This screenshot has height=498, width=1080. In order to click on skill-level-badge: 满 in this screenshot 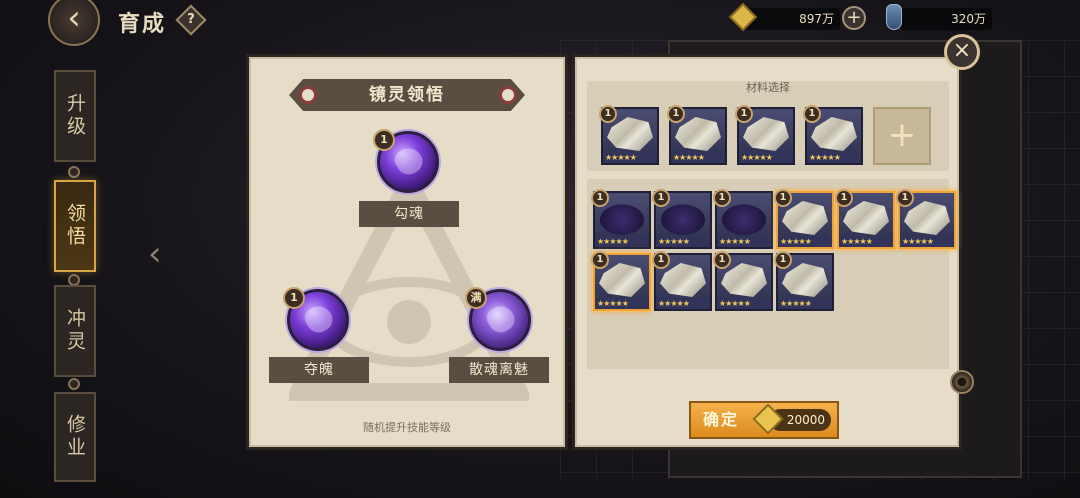, I will do `click(476, 298)`.